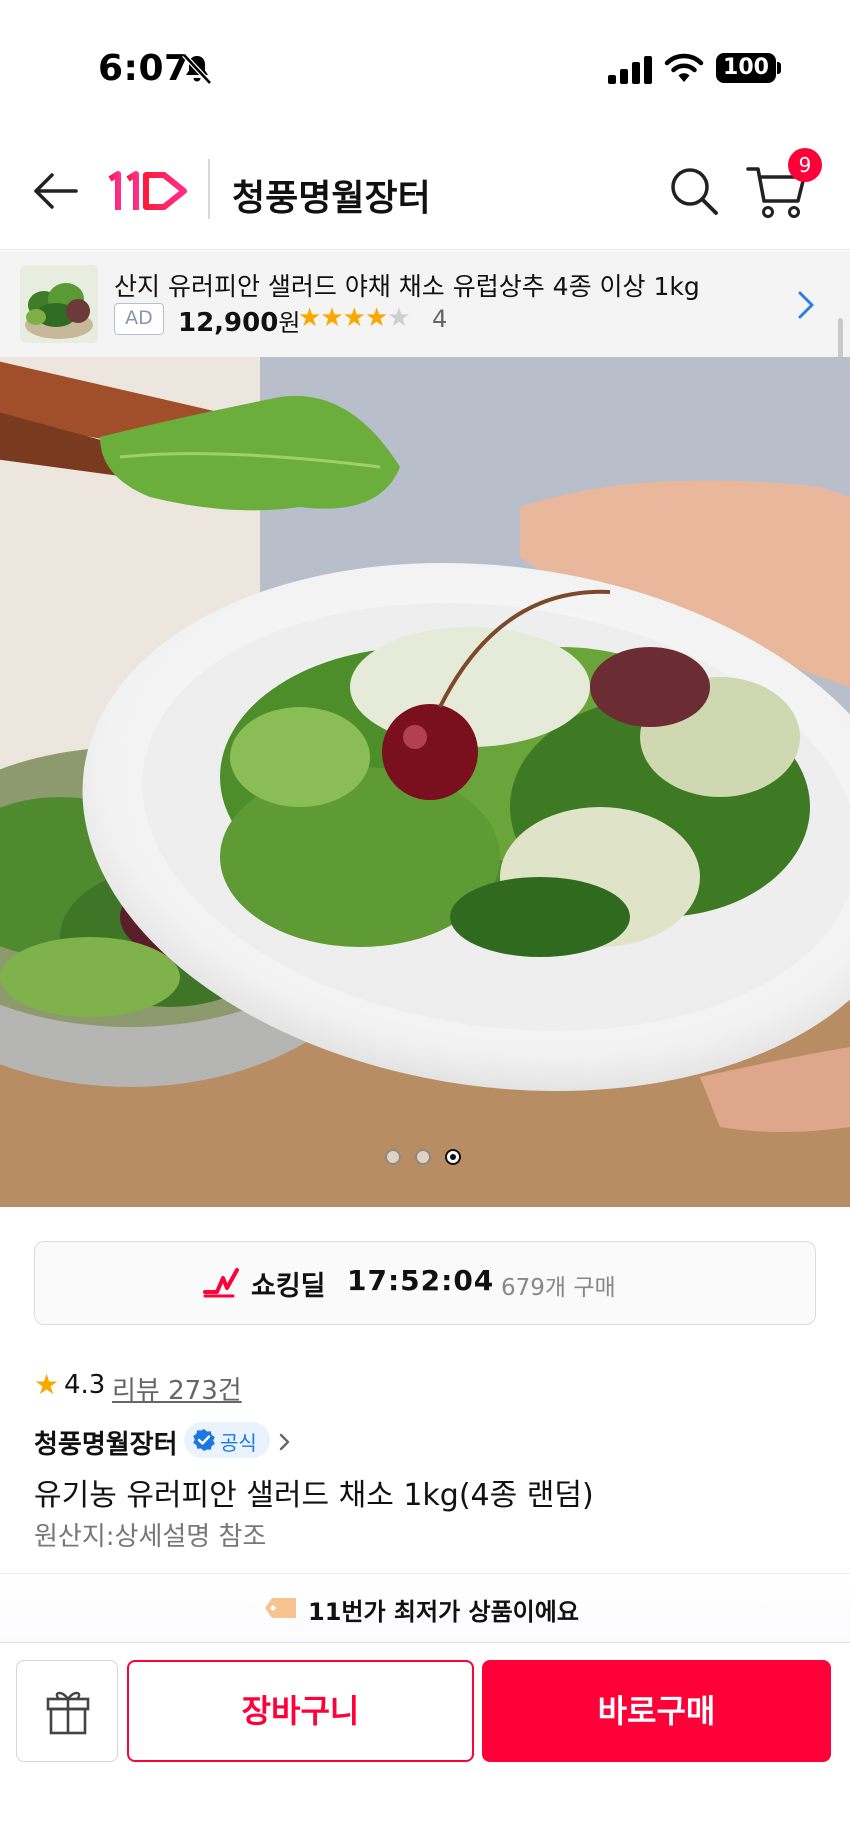 This screenshot has height=1848, width=850. I want to click on official-label: 공식, so click(238, 1443).